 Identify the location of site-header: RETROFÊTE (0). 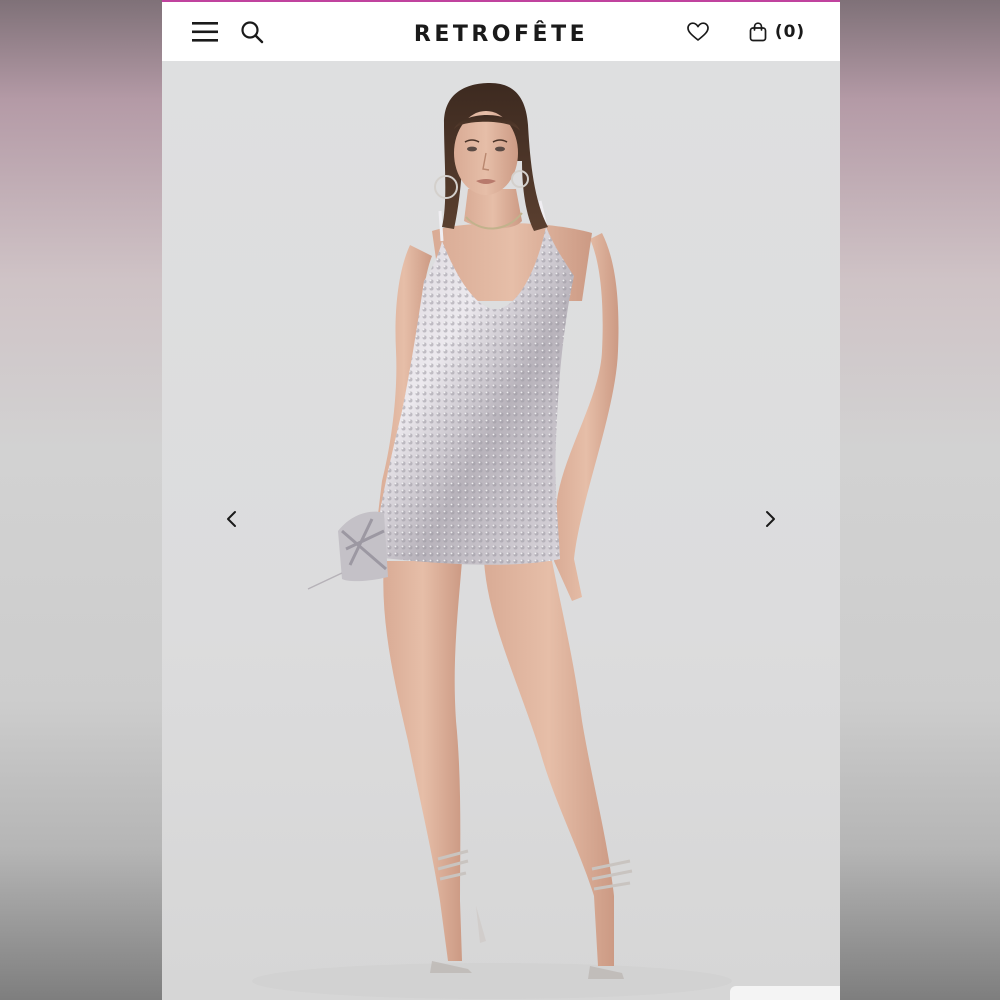
(501, 30).